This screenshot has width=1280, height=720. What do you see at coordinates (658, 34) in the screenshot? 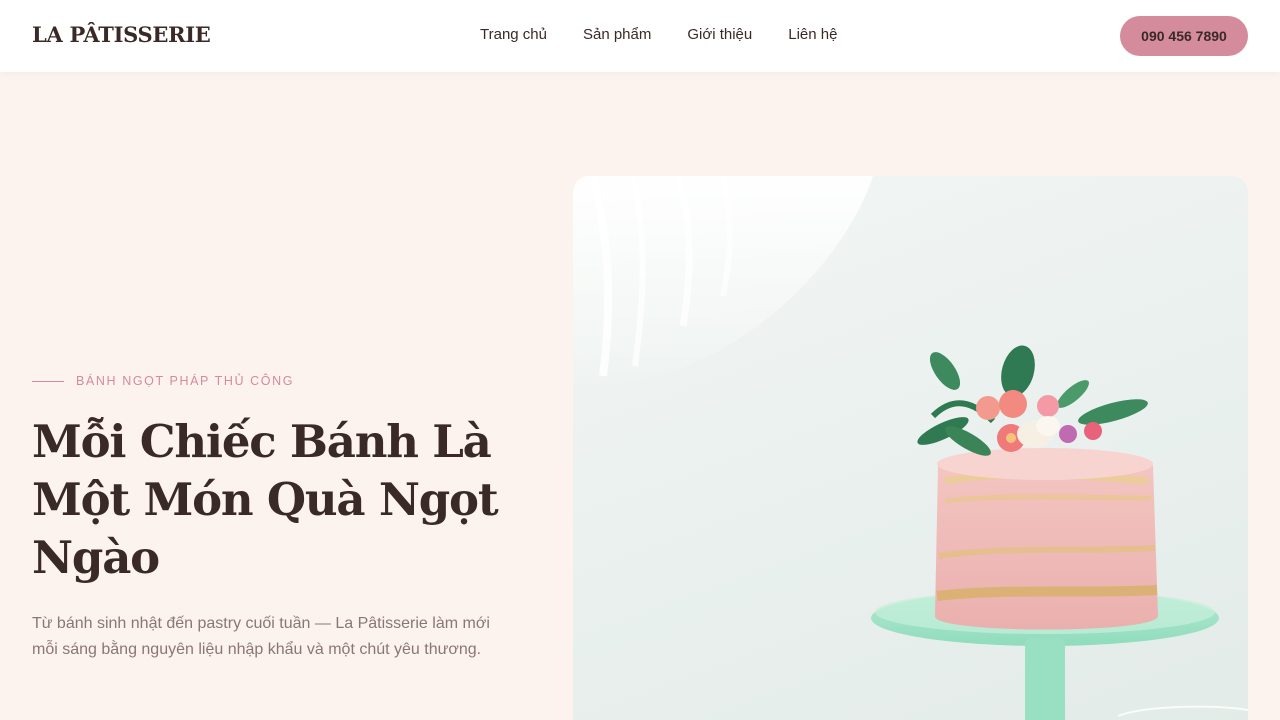
I see `main-menu: Trang chủ Sản phẩm Giới thiệu Liên hệ` at bounding box center [658, 34].